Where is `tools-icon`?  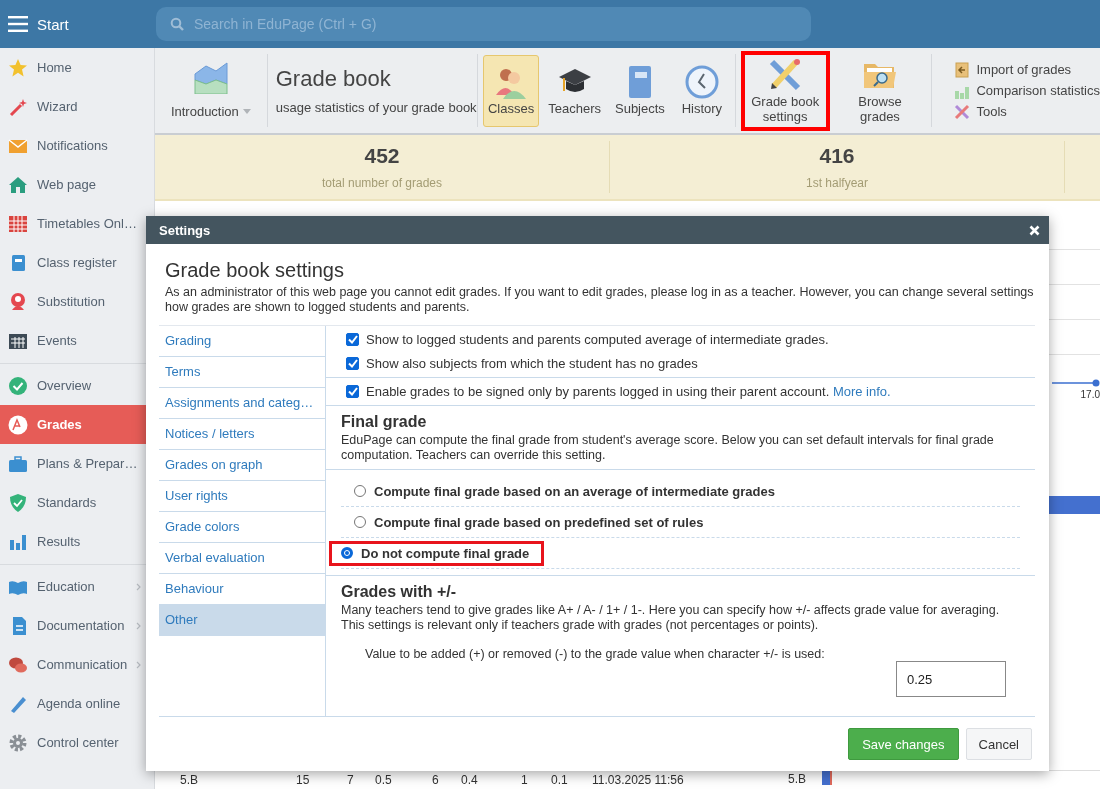
tools-icon is located at coordinates (962, 111).